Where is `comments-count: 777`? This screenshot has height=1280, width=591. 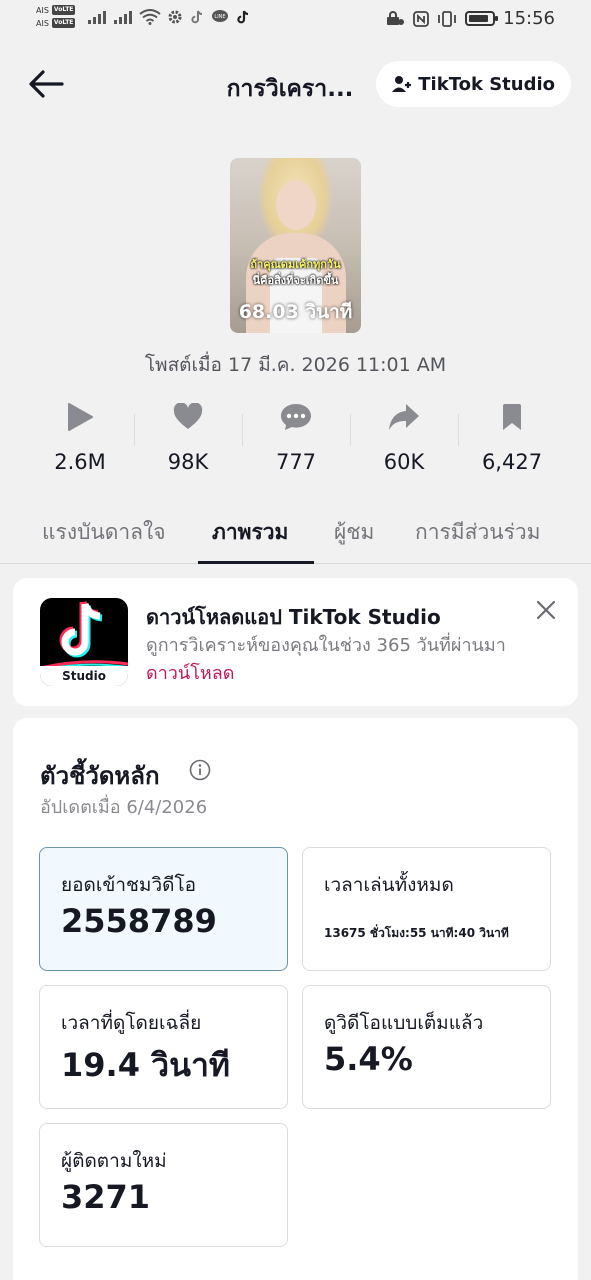 comments-count: 777 is located at coordinates (296, 462).